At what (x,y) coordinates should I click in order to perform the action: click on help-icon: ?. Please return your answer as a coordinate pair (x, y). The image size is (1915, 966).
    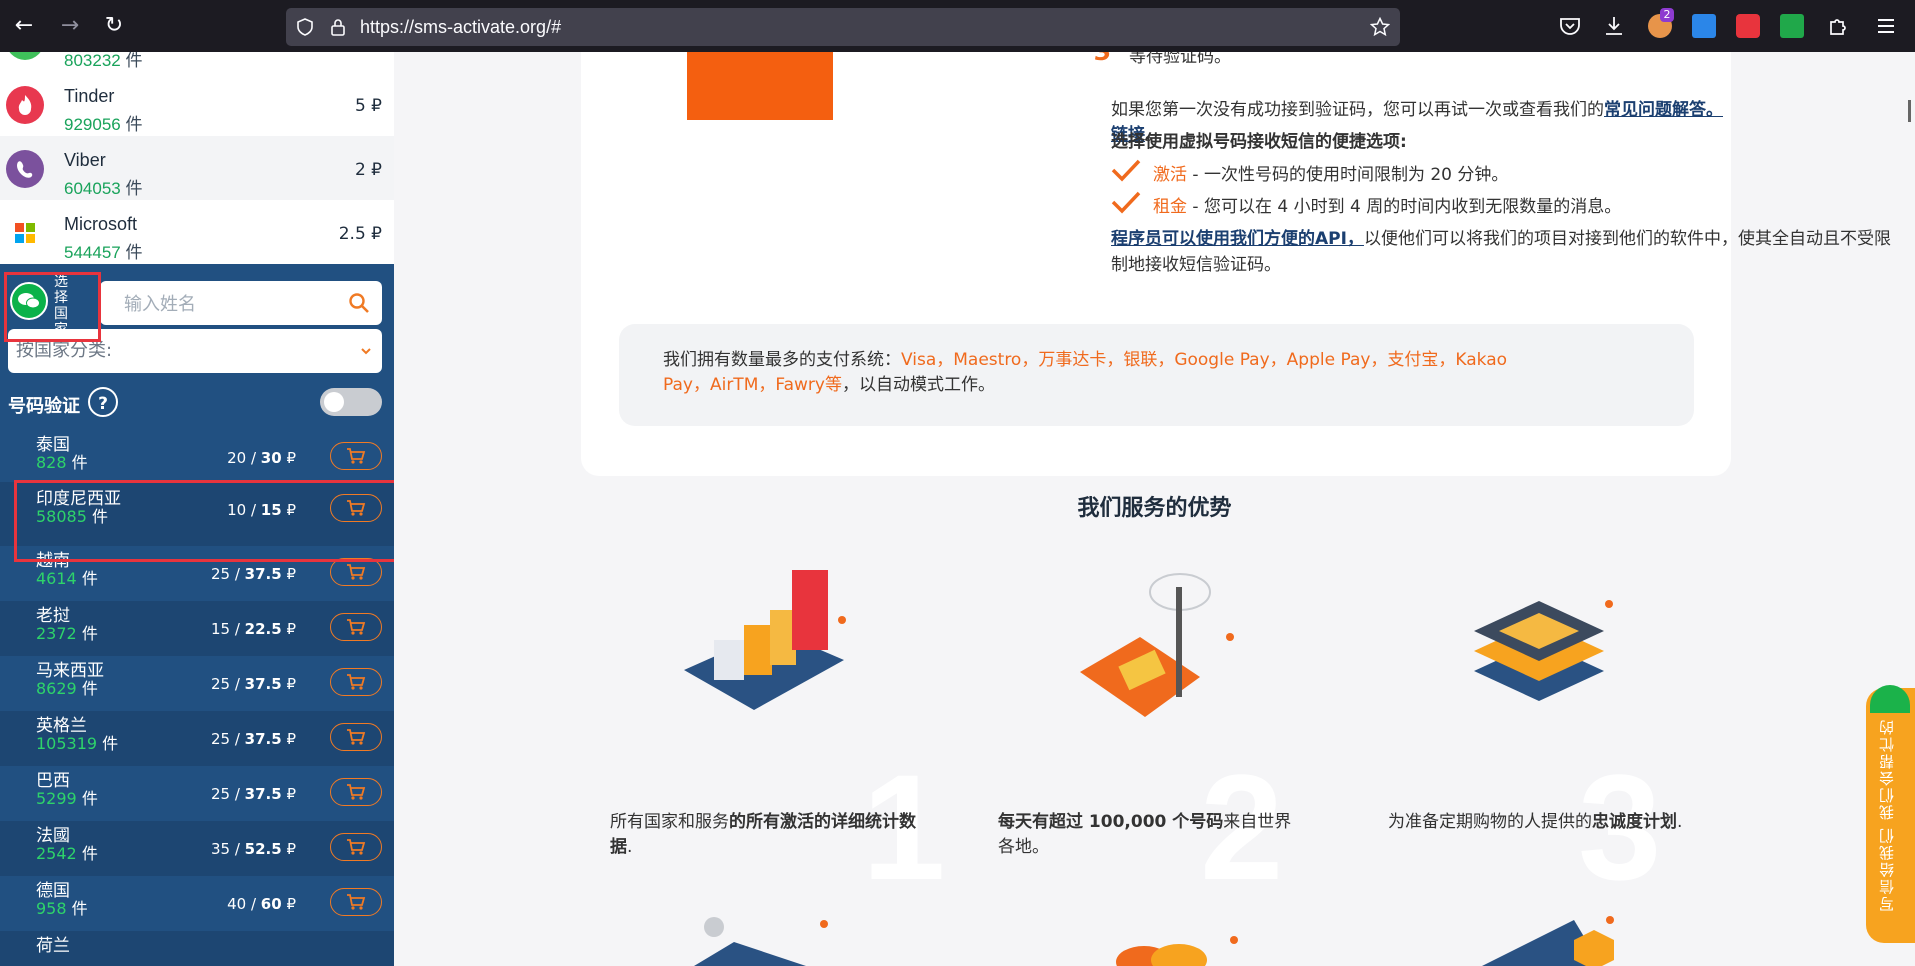
    Looking at the image, I should click on (103, 402).